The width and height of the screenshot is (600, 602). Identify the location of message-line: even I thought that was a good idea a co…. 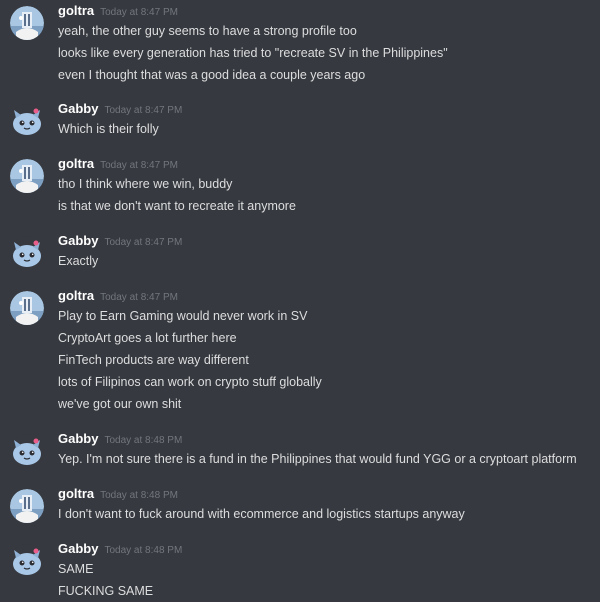
(212, 75).